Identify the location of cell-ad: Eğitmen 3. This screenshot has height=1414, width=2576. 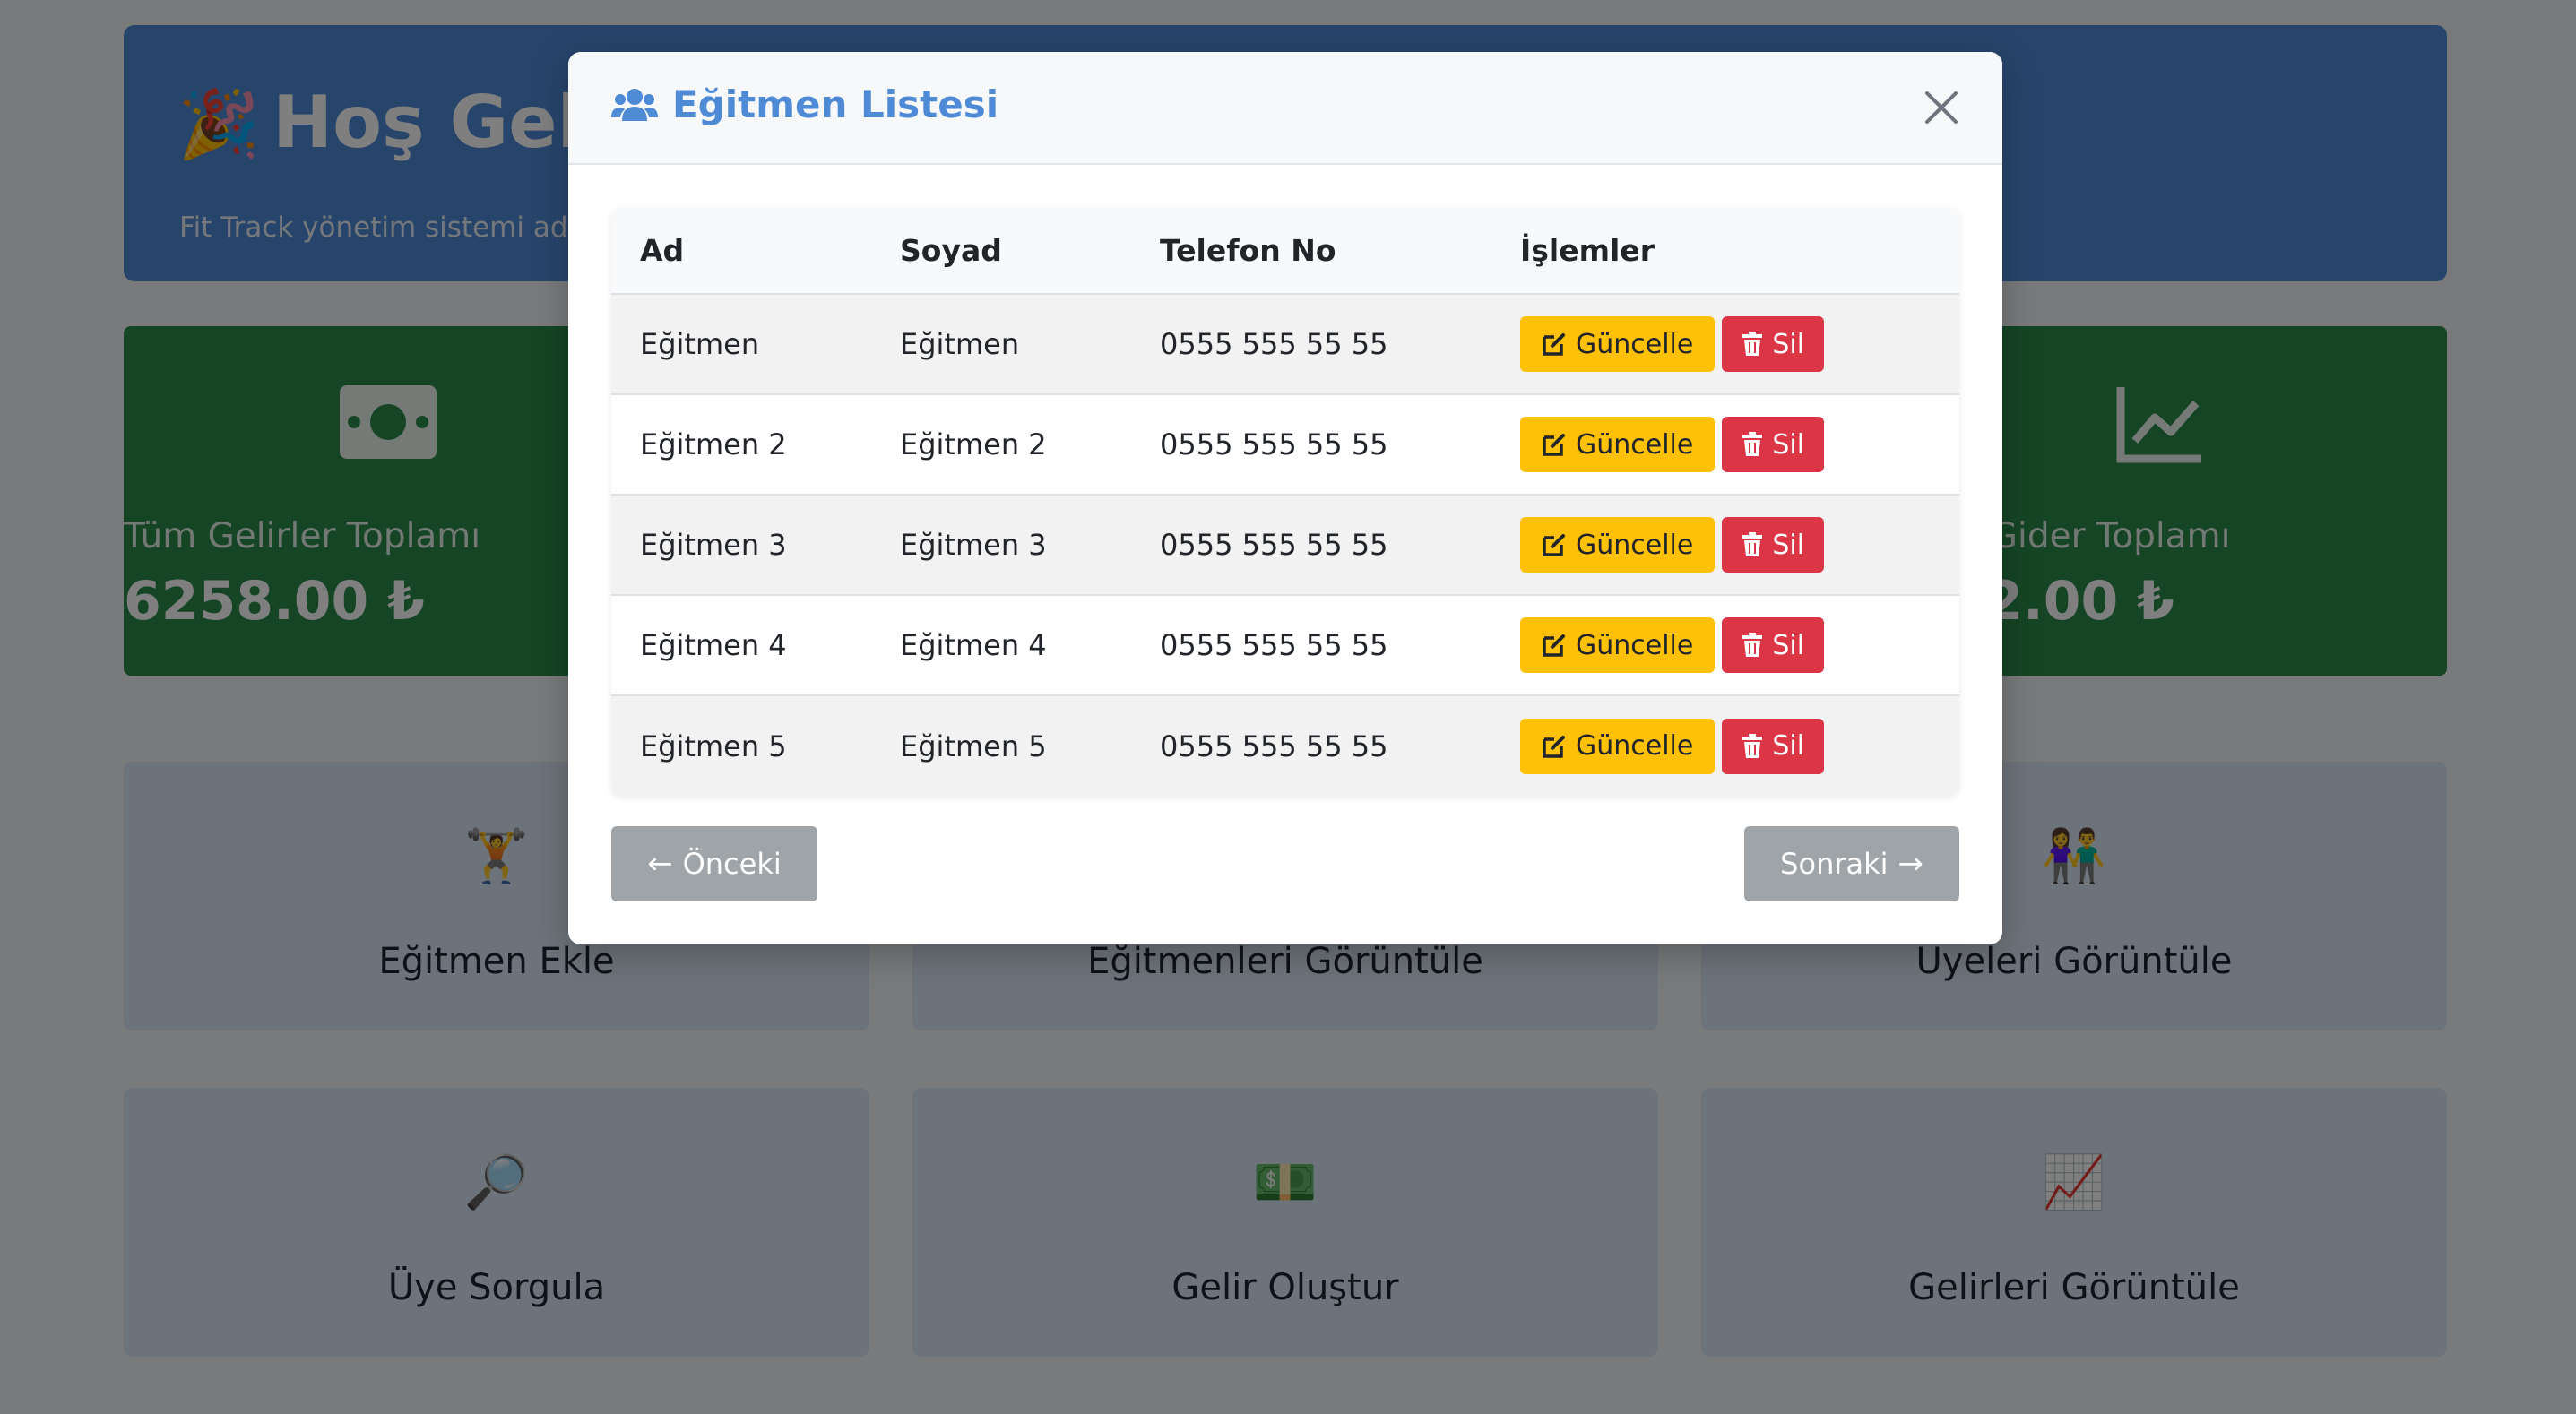
(713, 545).